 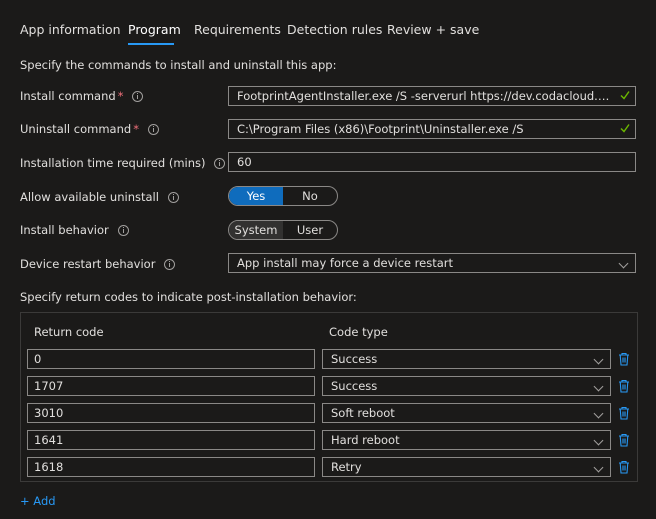 What do you see at coordinates (154, 29) in the screenshot?
I see `tab-program: Program` at bounding box center [154, 29].